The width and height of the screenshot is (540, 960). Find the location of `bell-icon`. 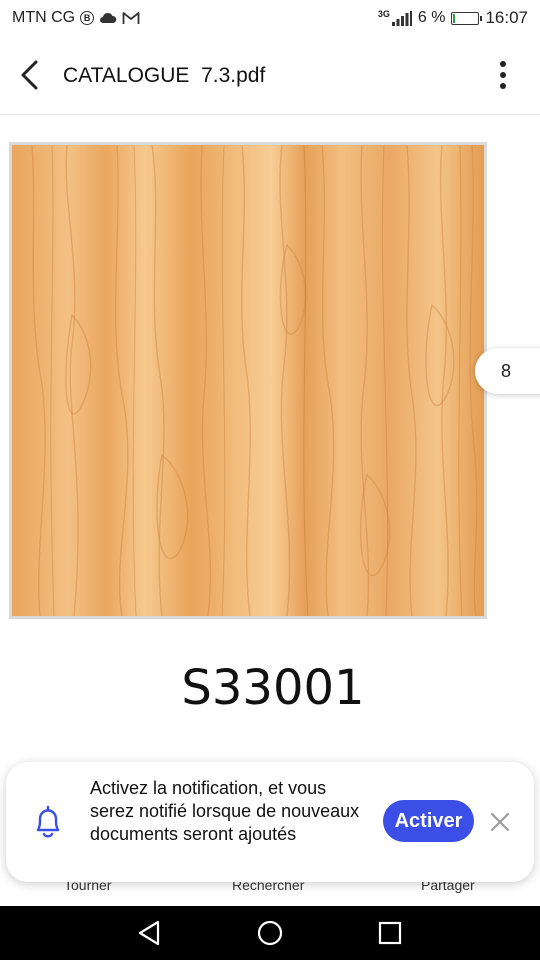

bell-icon is located at coordinates (48, 821).